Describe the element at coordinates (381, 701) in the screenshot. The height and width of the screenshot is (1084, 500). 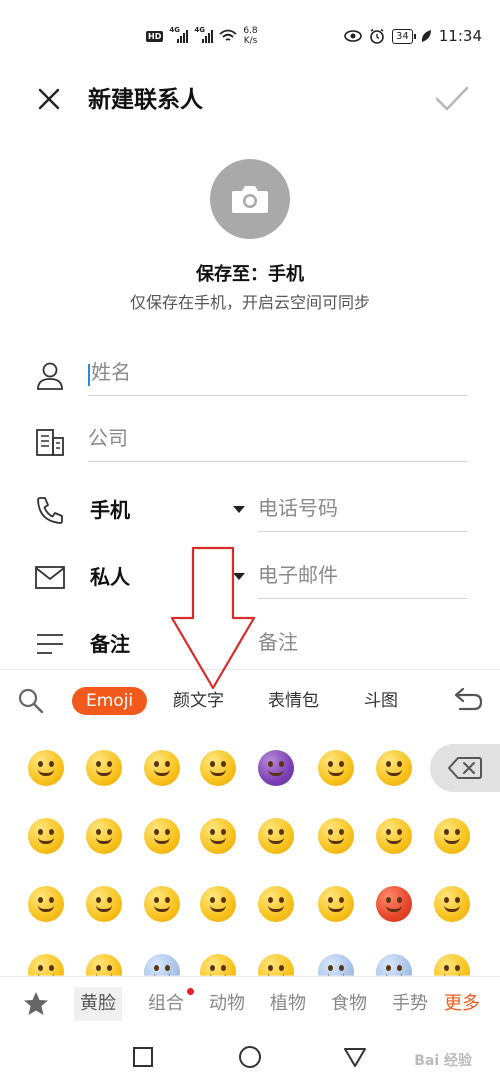
I see `tab-doutu: 斗图` at that location.